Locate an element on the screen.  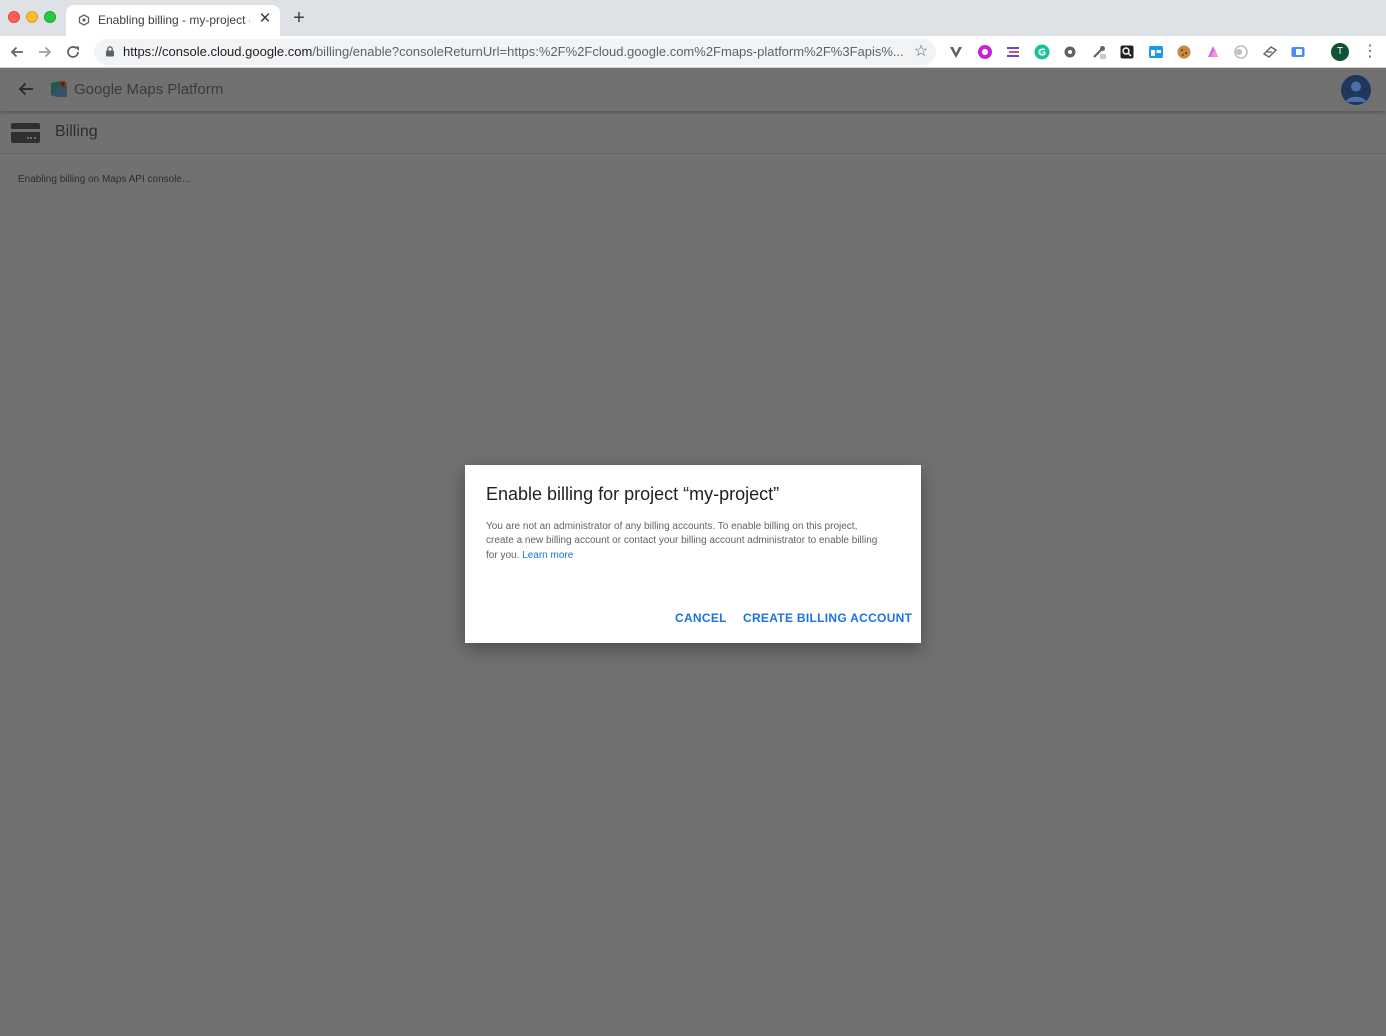
page-header: Billing is located at coordinates (693, 133).